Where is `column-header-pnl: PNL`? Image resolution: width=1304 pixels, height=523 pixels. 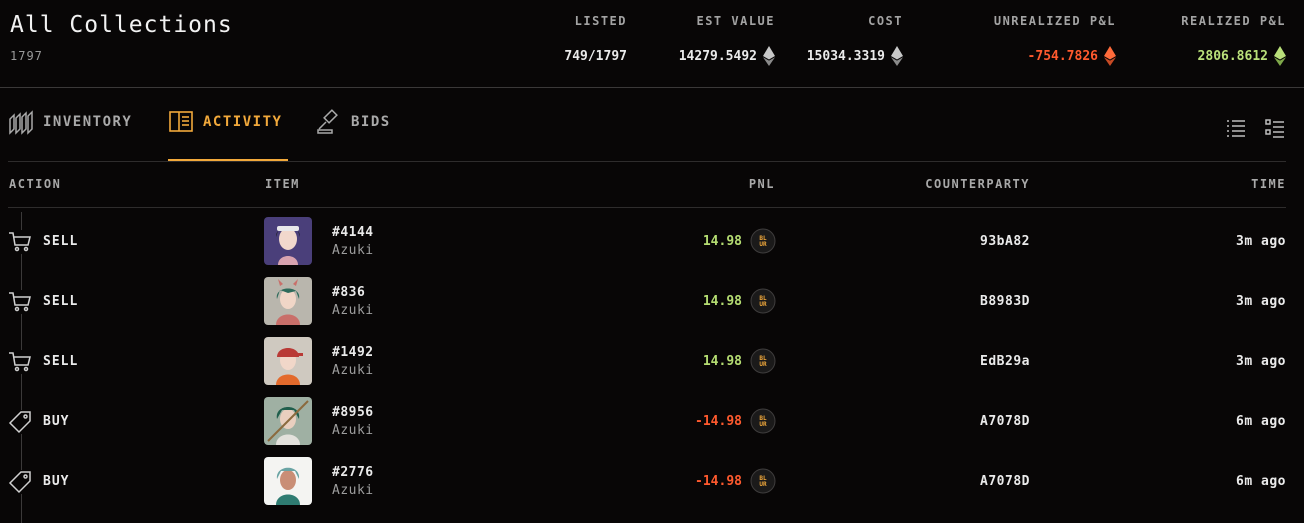
column-header-pnl: PNL is located at coordinates (762, 184).